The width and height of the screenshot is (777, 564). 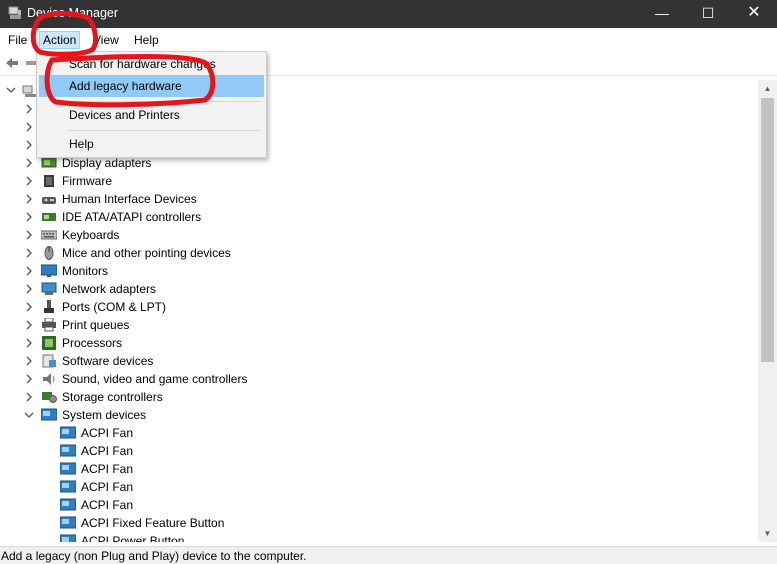 What do you see at coordinates (49, 343) in the screenshot?
I see `processor-icon` at bounding box center [49, 343].